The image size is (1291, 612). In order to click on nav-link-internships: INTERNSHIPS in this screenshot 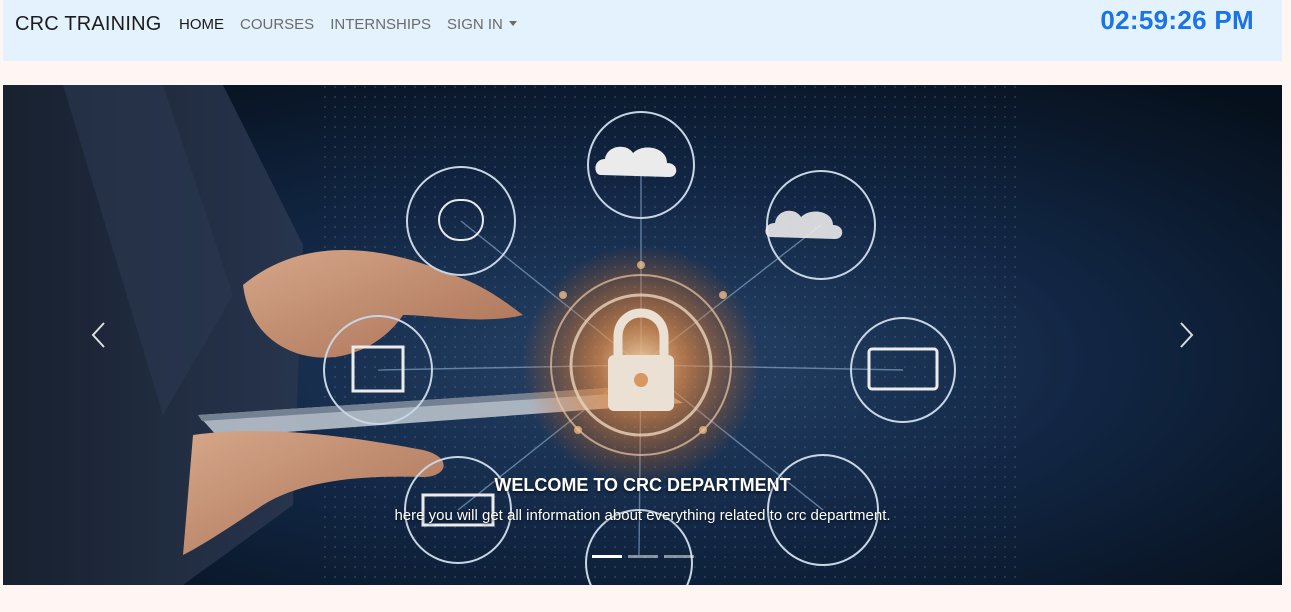, I will do `click(380, 24)`.